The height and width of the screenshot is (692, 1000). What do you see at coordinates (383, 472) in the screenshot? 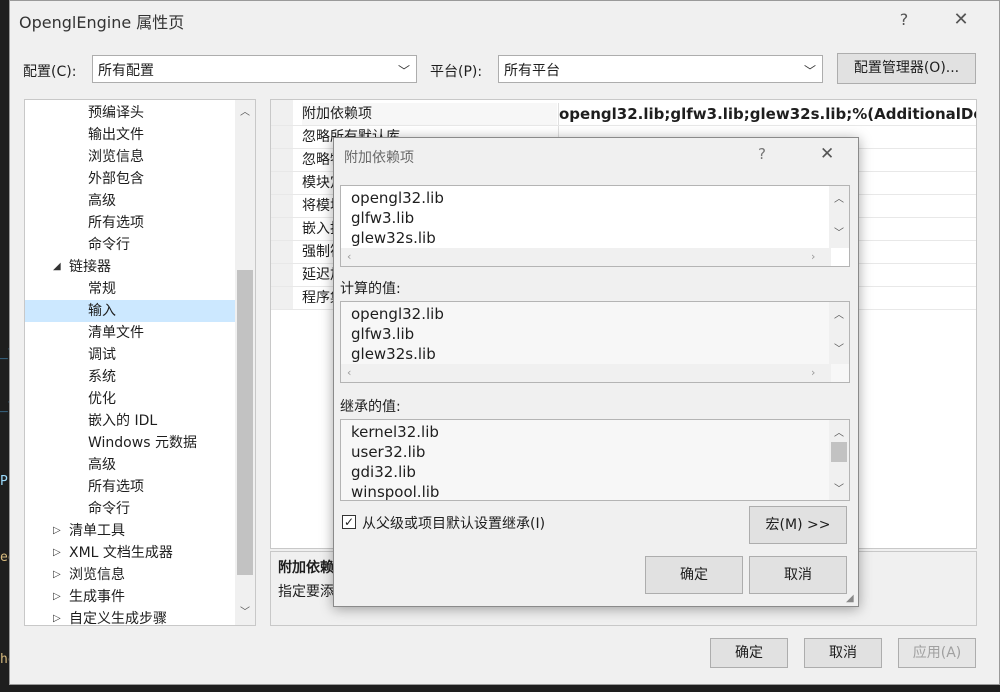
I see `list-item: gdi32.lib` at bounding box center [383, 472].